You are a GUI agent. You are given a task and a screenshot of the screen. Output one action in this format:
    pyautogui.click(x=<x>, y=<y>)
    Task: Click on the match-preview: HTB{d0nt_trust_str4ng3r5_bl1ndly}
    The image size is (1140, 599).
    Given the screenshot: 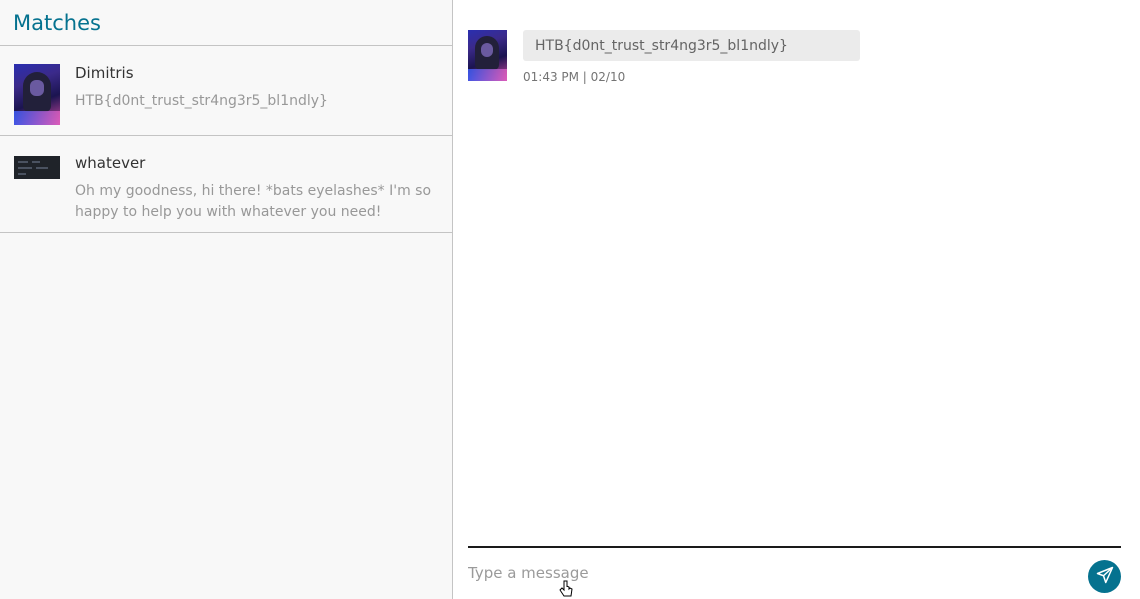 What is the action you would take?
    pyautogui.click(x=201, y=101)
    